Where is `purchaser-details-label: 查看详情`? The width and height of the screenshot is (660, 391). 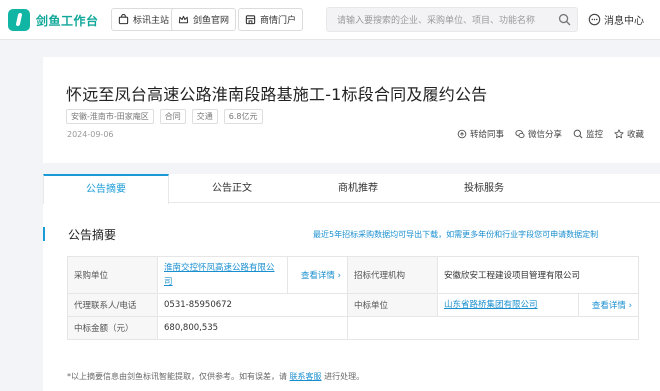
purchaser-details-label: 查看详情 is located at coordinates (317, 276).